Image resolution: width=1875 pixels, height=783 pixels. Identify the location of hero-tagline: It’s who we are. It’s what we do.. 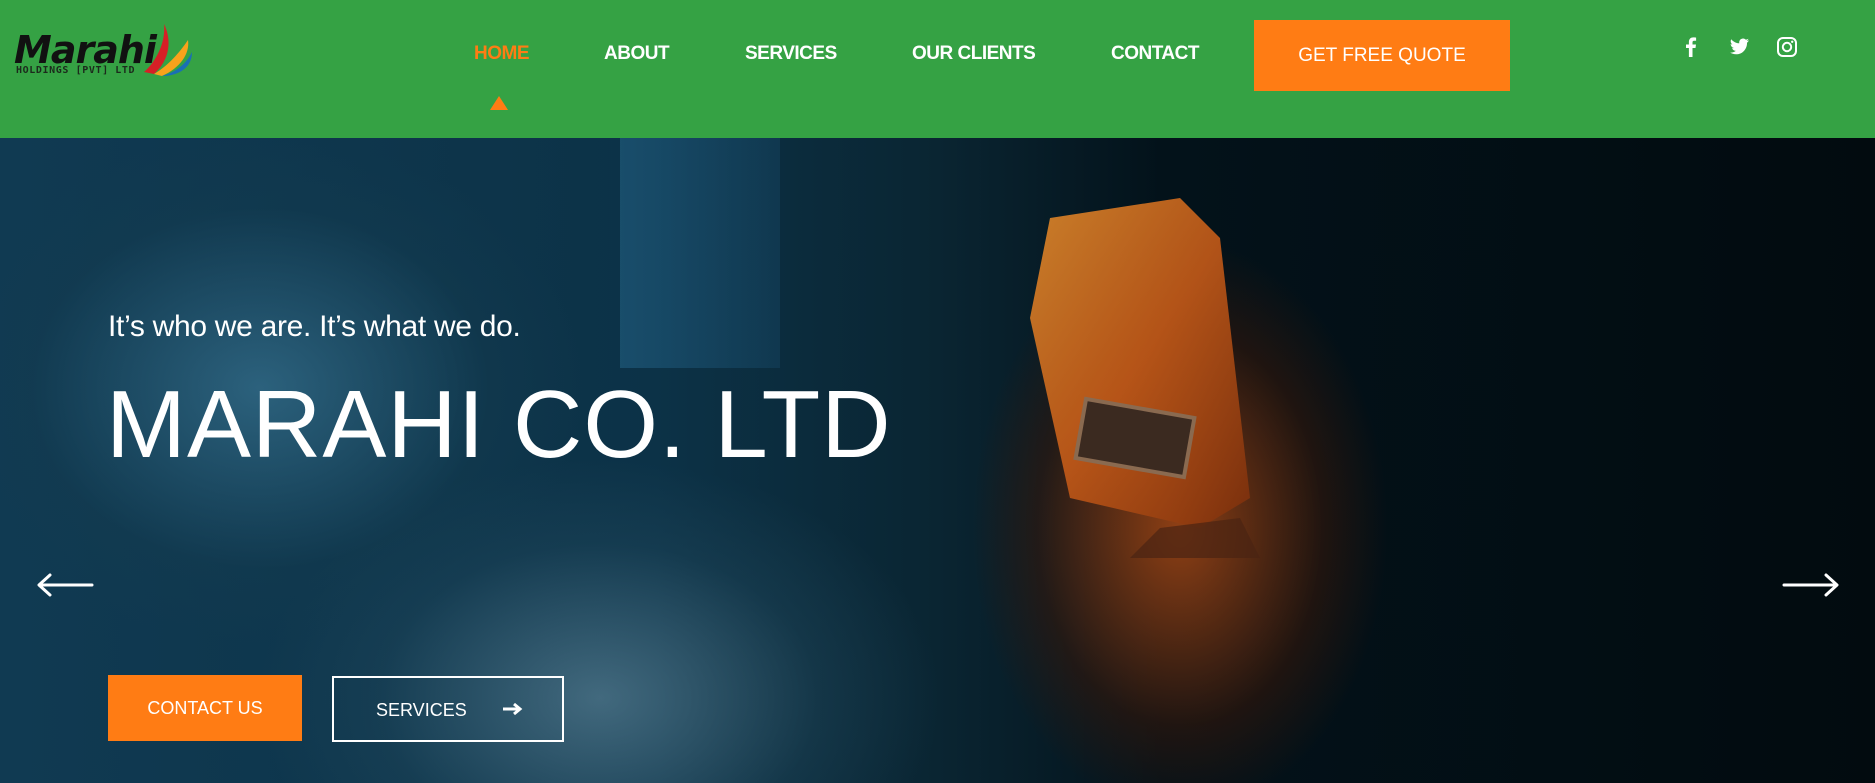
(314, 326).